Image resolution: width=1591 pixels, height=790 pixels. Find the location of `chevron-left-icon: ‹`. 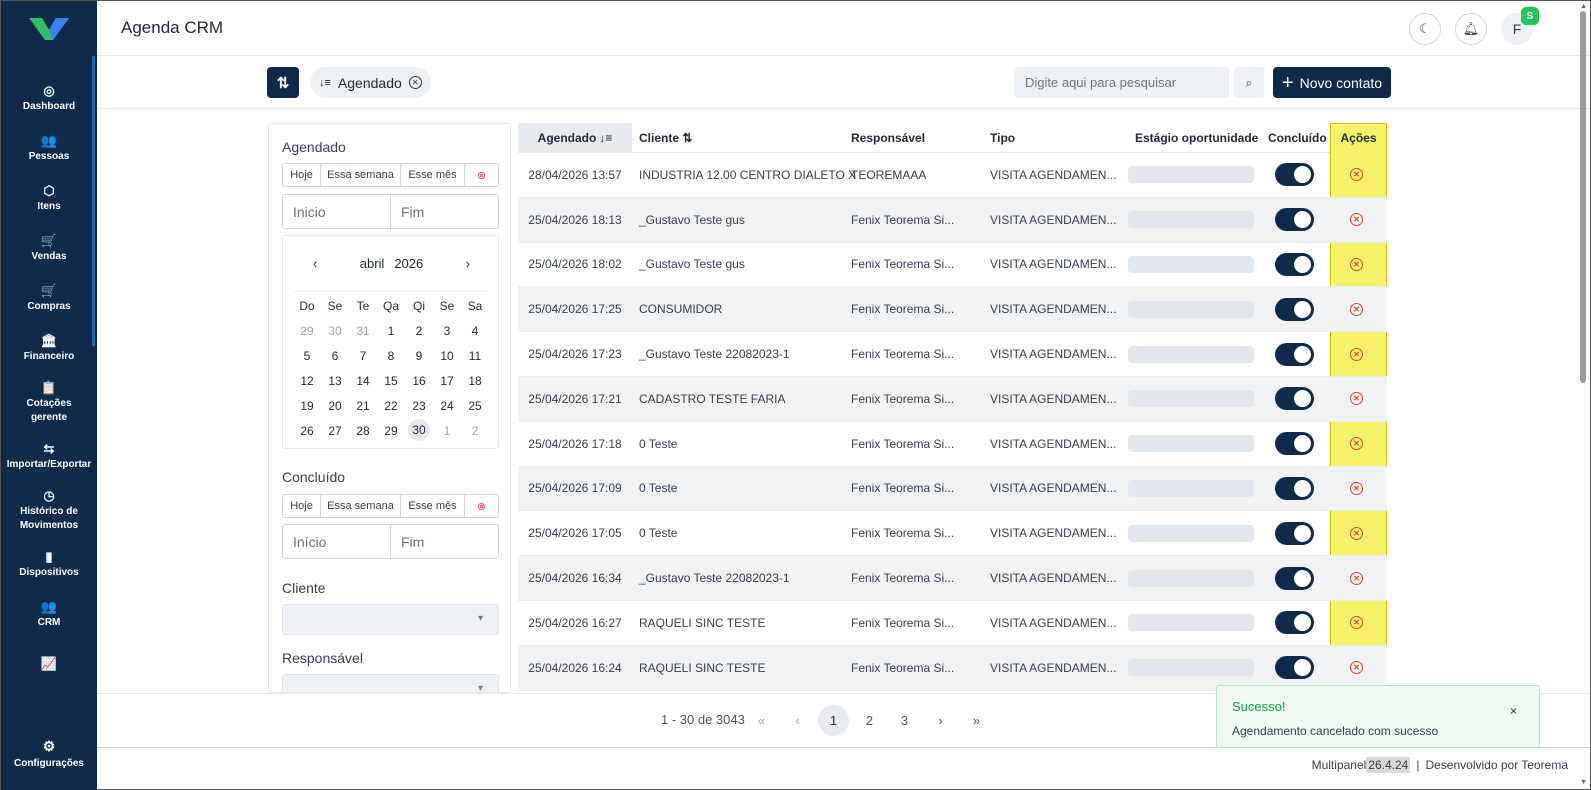

chevron-left-icon: ‹ is located at coordinates (315, 263).